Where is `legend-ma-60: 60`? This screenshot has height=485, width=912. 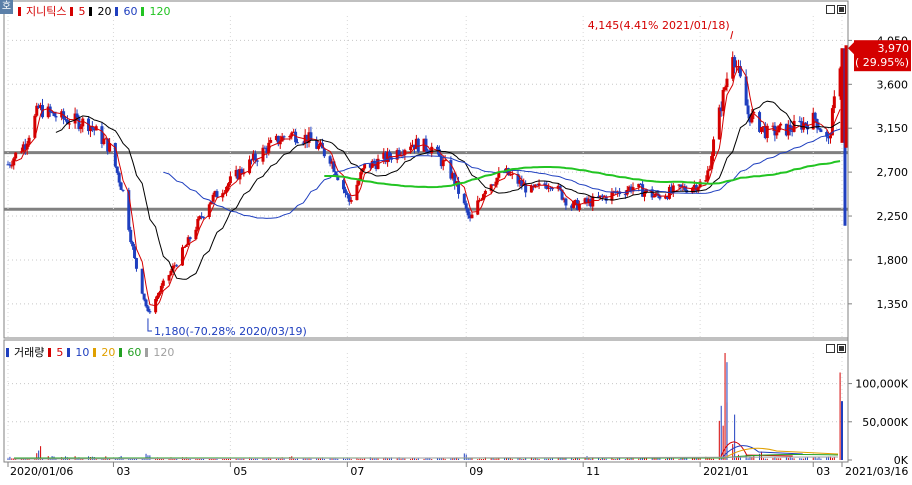 legend-ma-60: 60 is located at coordinates (130, 11).